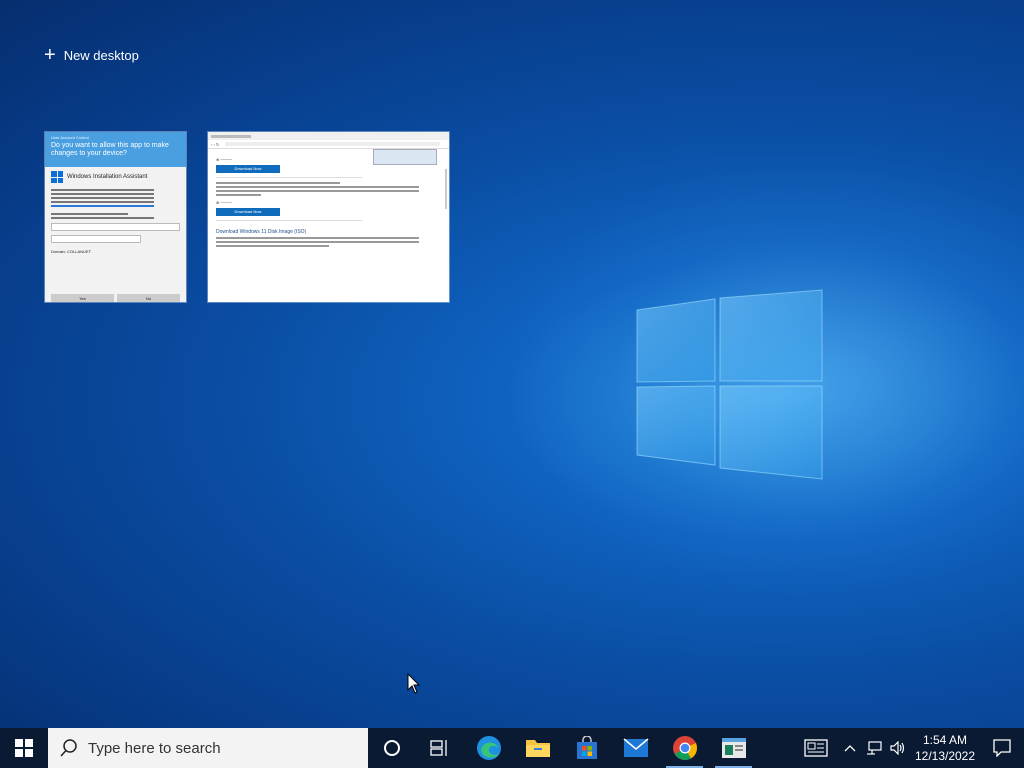  I want to click on uac-username-field, so click(115, 227).